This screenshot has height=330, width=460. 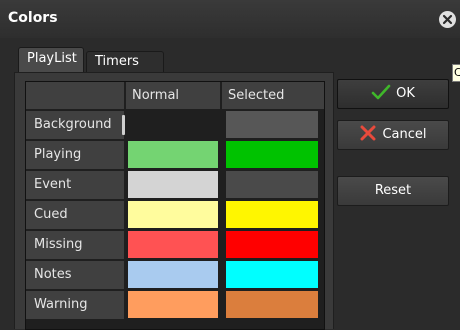 What do you see at coordinates (75, 125) in the screenshot?
I see `row-label-background: Background` at bounding box center [75, 125].